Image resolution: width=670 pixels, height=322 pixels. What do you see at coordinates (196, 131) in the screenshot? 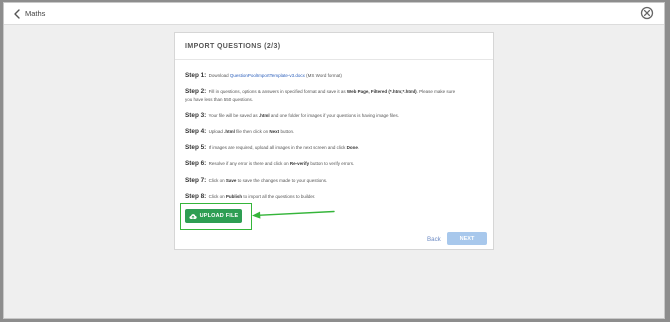
I see `step-label: Step 4:` at bounding box center [196, 131].